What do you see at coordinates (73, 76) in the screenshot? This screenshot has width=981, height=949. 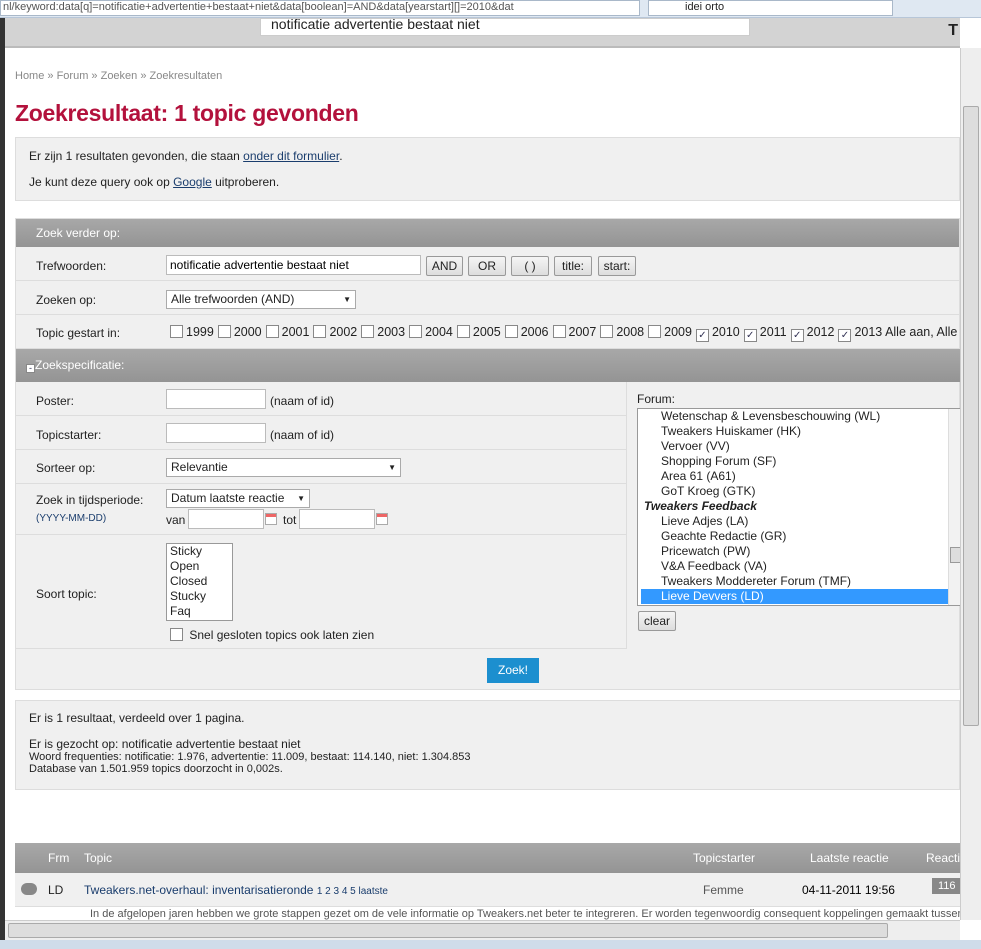 I see `crumb-forum: Forum` at bounding box center [73, 76].